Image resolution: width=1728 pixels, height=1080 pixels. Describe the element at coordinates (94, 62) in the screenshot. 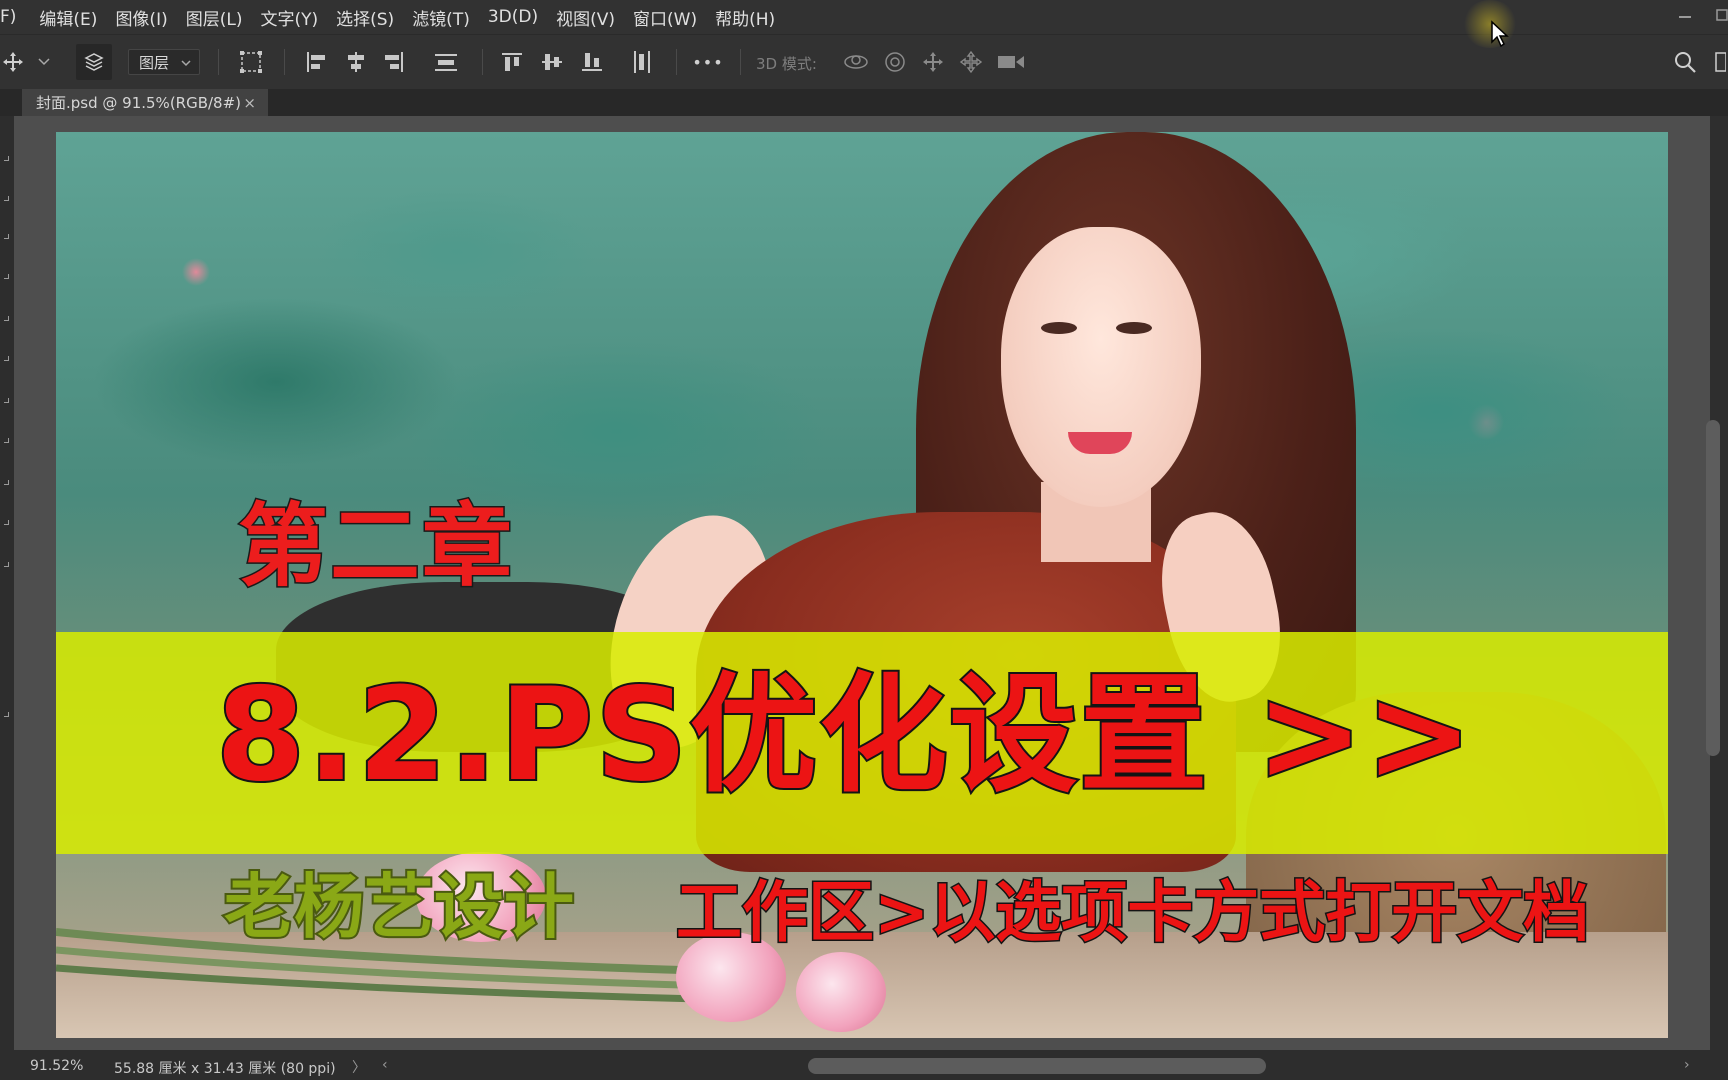

I see `auto-select-layers-icon` at that location.